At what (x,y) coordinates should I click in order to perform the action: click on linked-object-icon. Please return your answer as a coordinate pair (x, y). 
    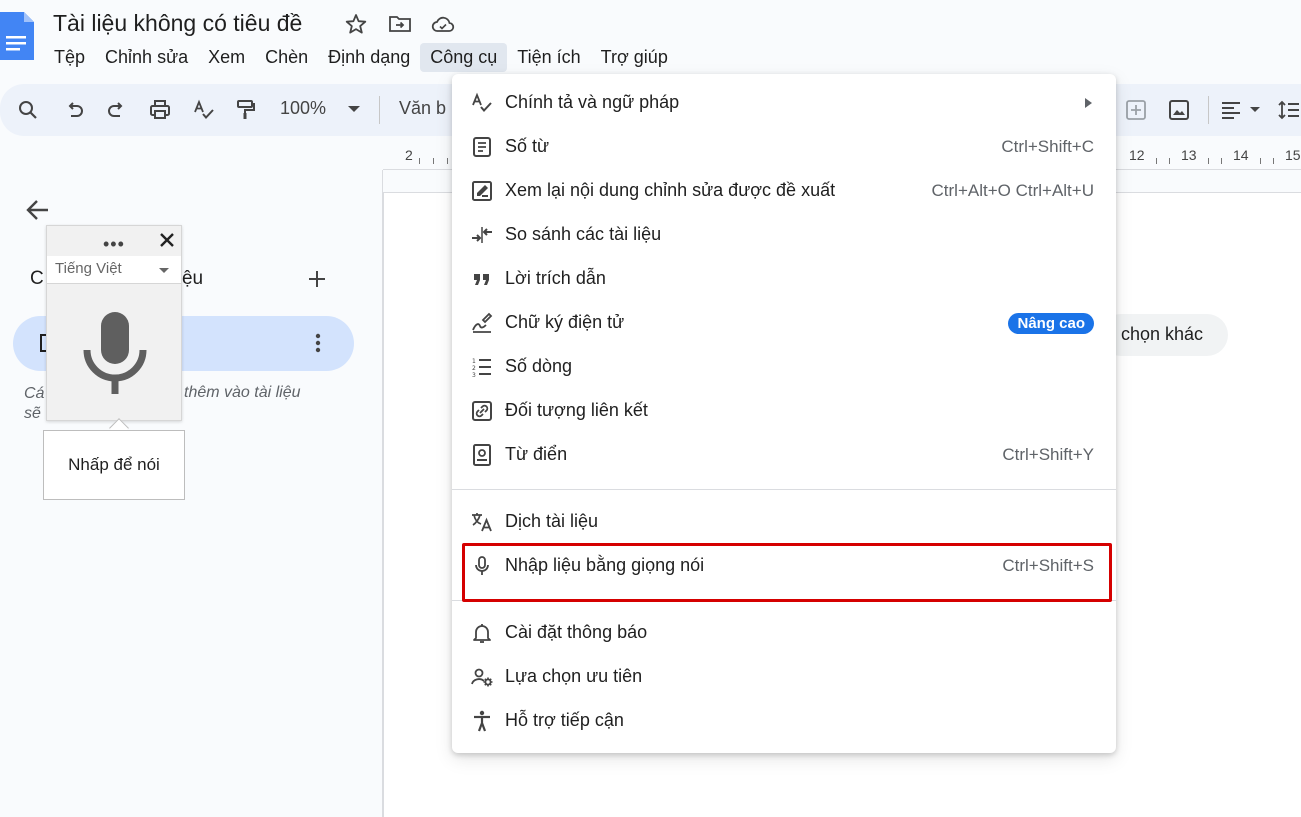
    Looking at the image, I should click on (482, 411).